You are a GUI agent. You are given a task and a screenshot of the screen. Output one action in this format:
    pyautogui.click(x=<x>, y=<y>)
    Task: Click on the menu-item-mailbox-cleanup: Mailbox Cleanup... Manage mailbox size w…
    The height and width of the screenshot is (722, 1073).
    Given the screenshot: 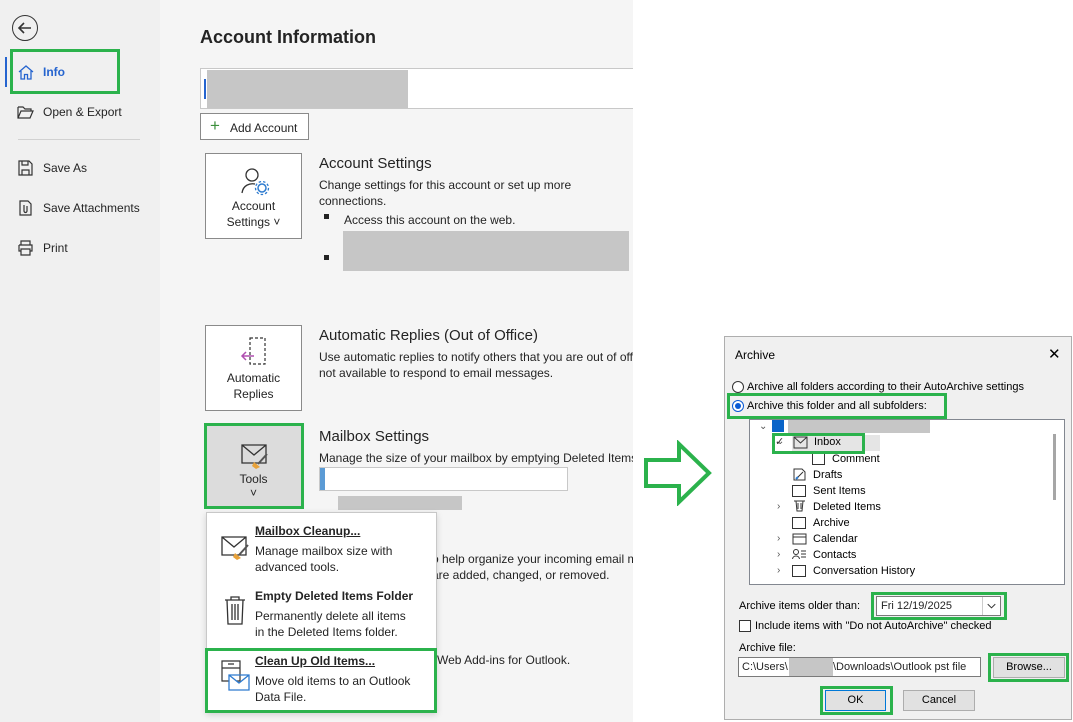 What is the action you would take?
    pyautogui.click(x=321, y=547)
    